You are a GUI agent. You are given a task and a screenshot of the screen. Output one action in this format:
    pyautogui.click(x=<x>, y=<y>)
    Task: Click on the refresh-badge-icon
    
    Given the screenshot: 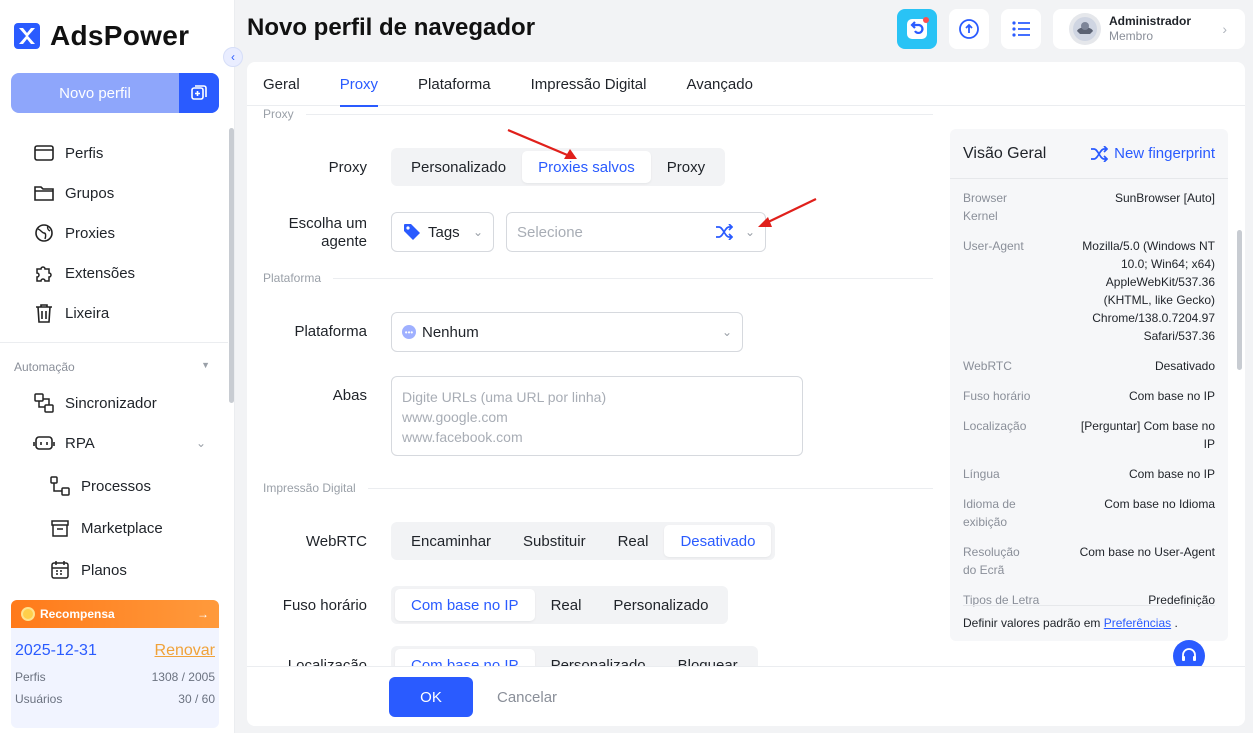 What is the action you would take?
    pyautogui.click(x=918, y=28)
    